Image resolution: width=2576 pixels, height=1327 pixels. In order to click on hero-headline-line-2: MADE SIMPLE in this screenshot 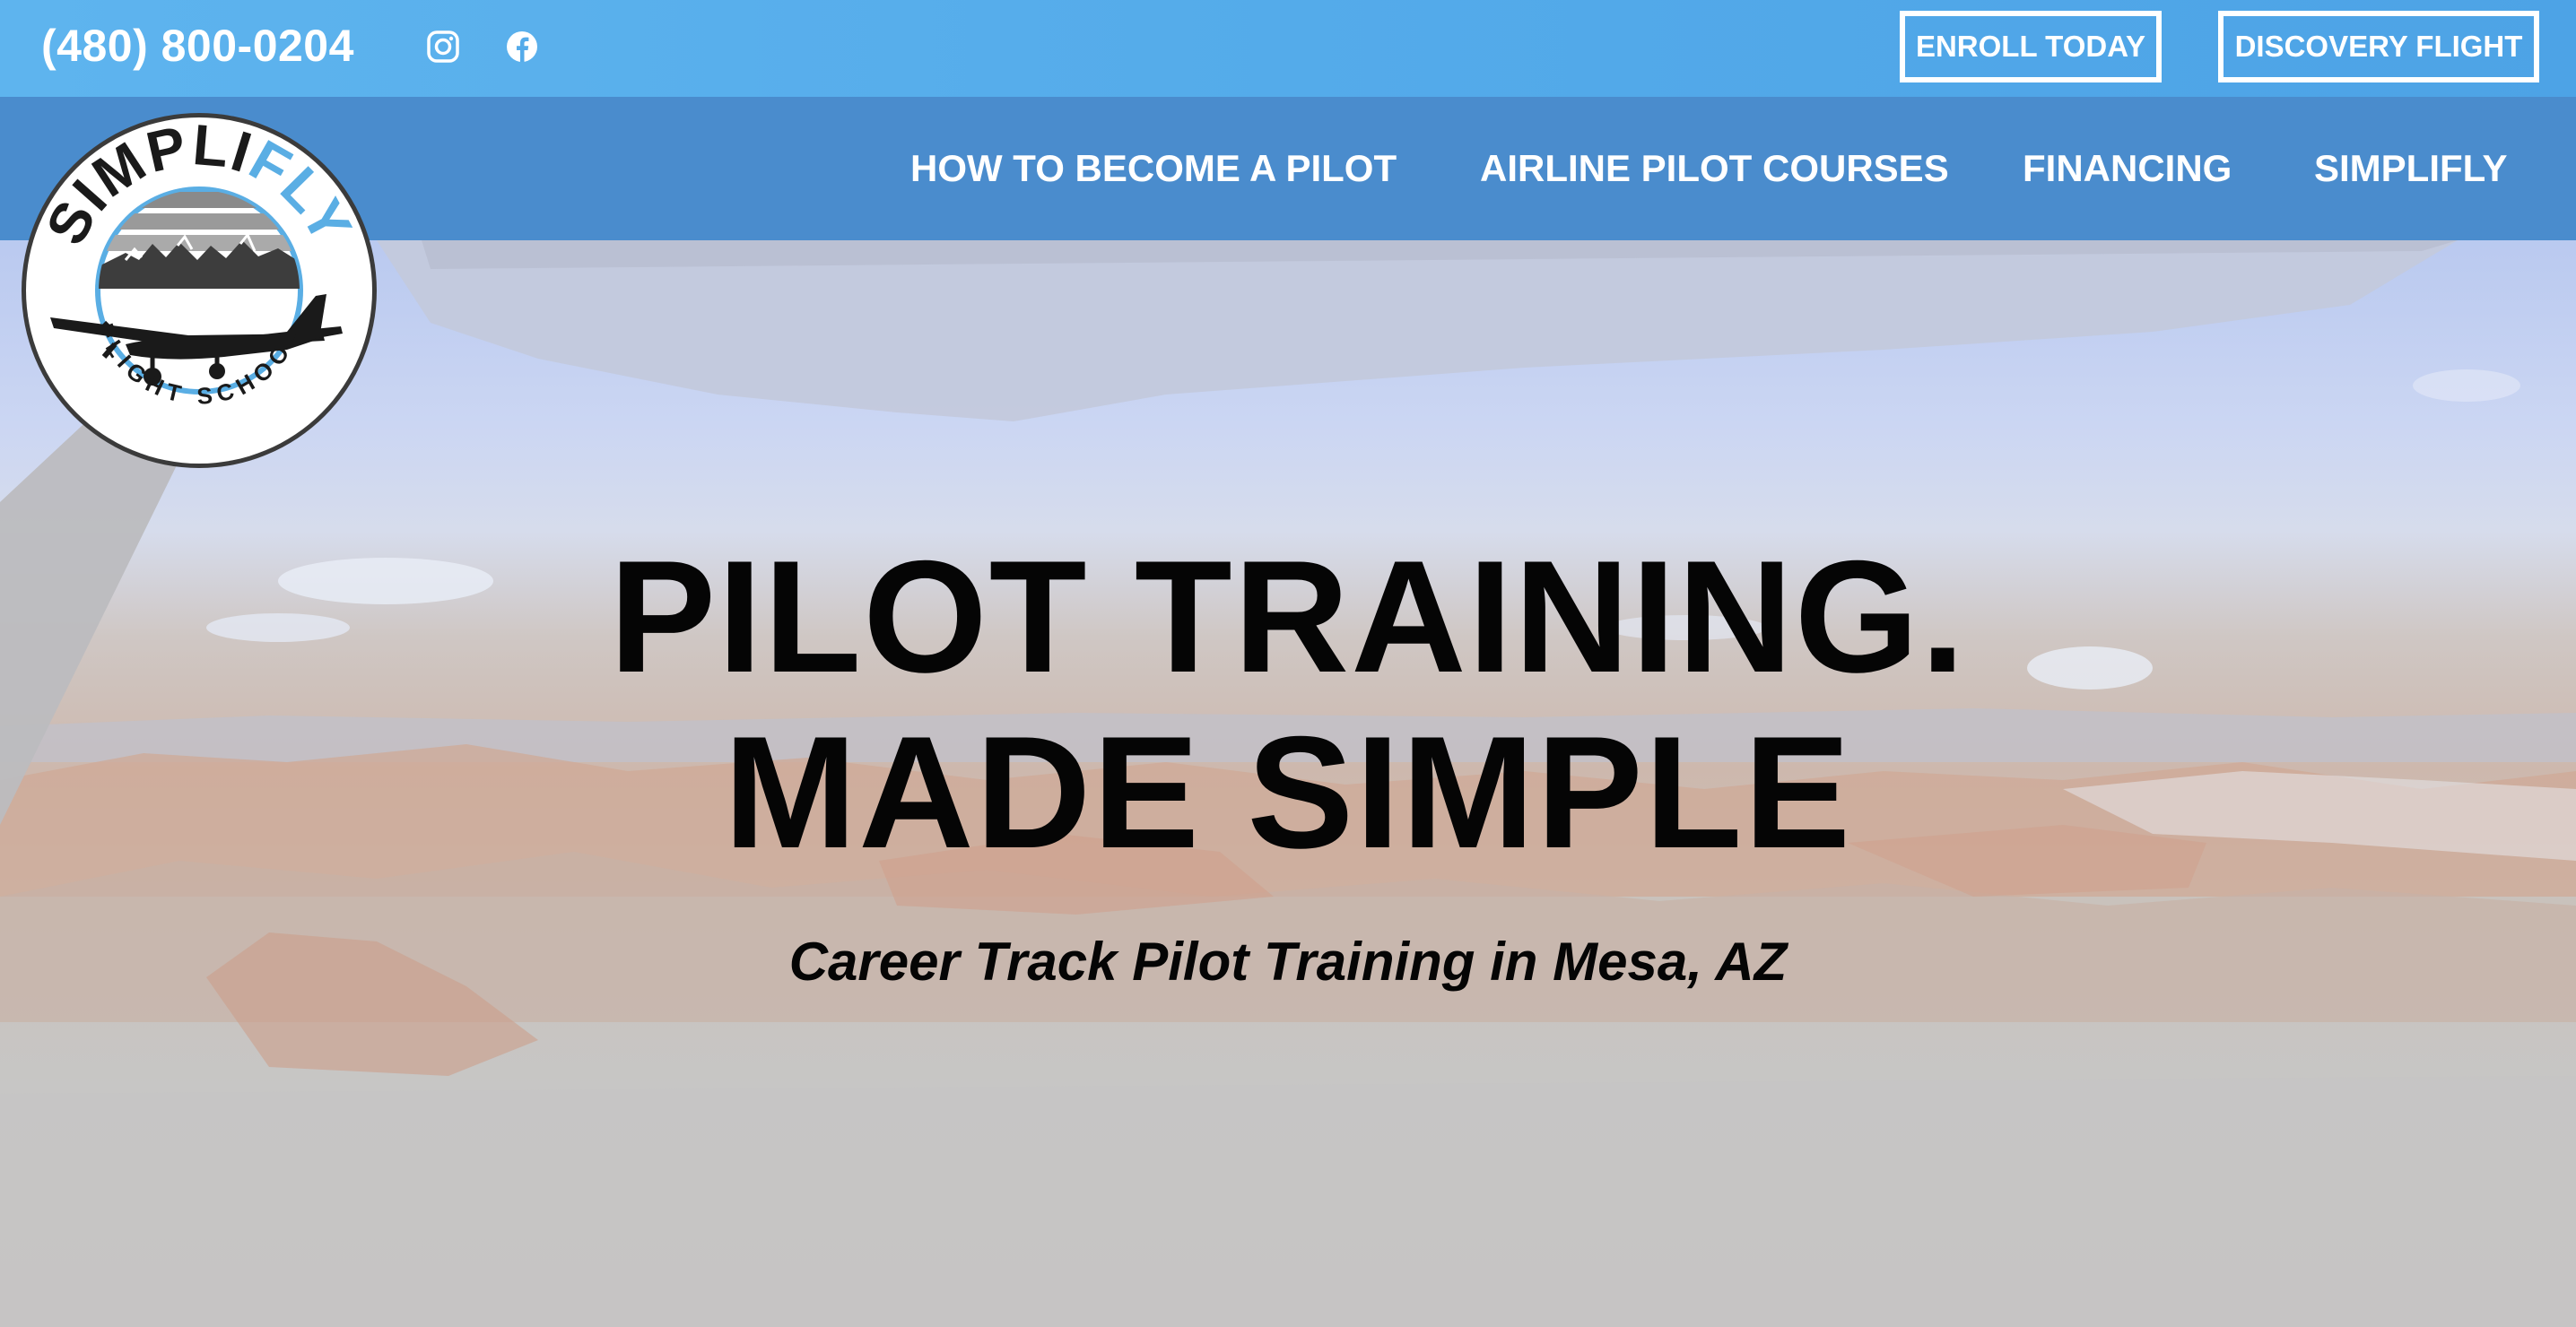, I will do `click(1288, 792)`.